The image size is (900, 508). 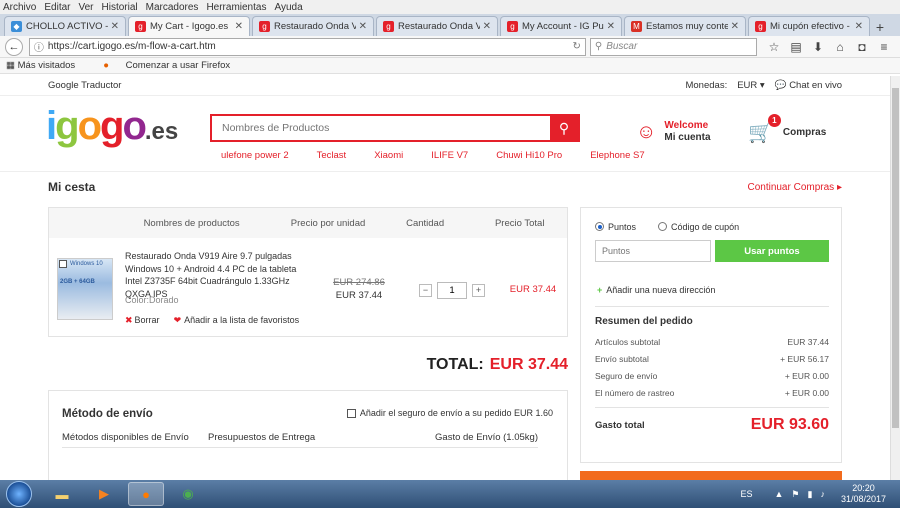 What do you see at coordinates (809, 26) in the screenshot?
I see `tab-cupon: g Mi cupón efectivo - Igo ✕` at bounding box center [809, 26].